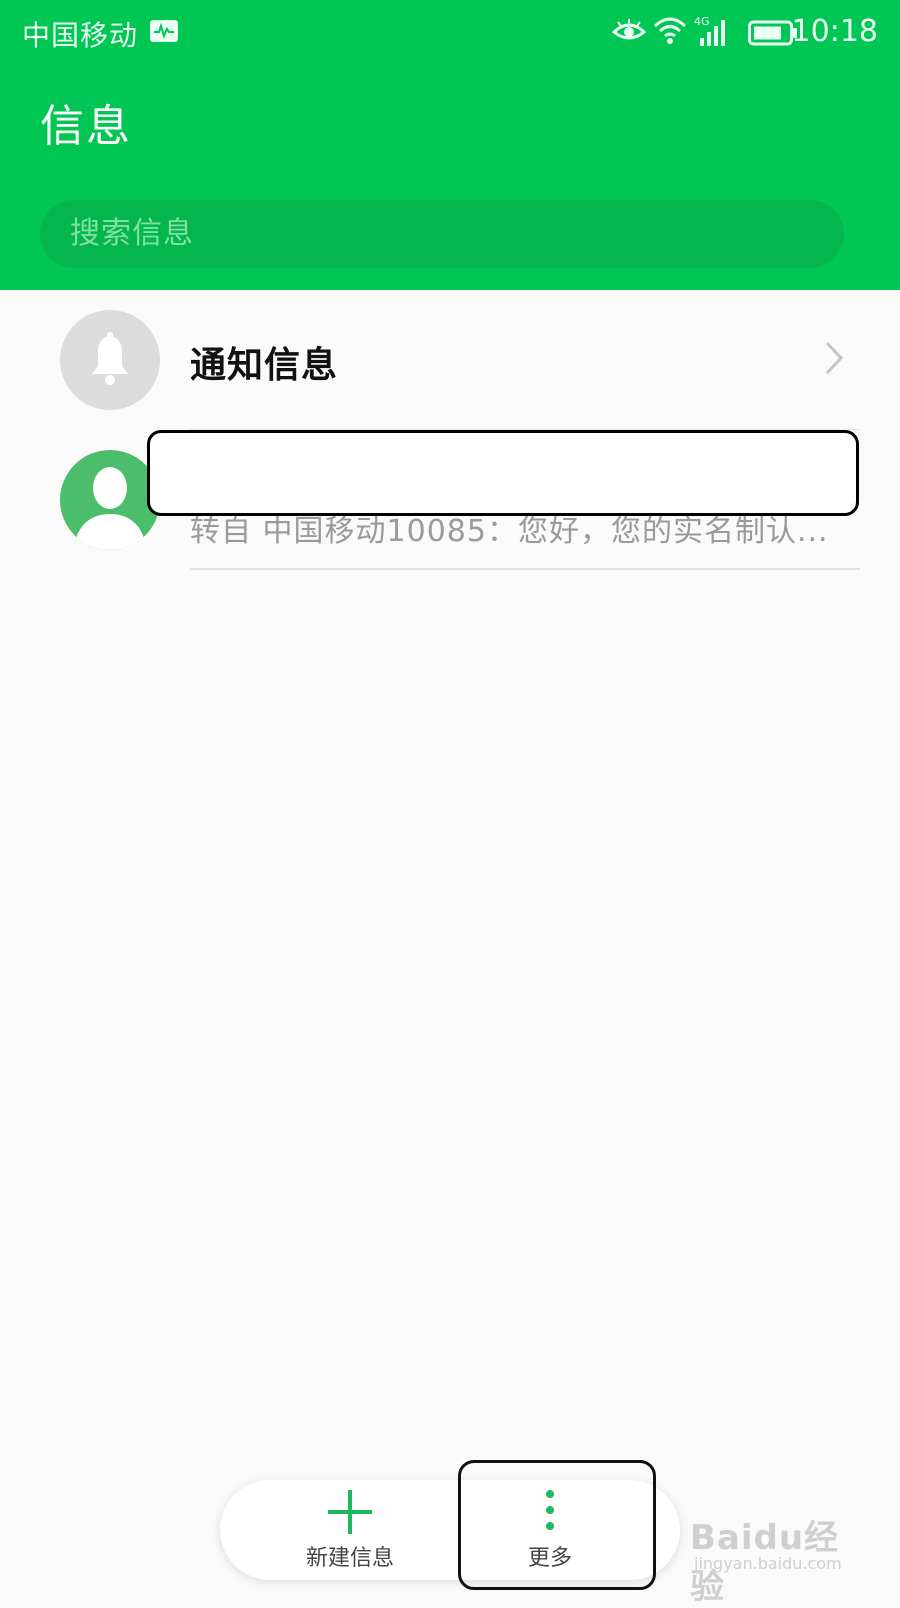 The image size is (900, 1608). I want to click on clock: 10:18, so click(834, 31).